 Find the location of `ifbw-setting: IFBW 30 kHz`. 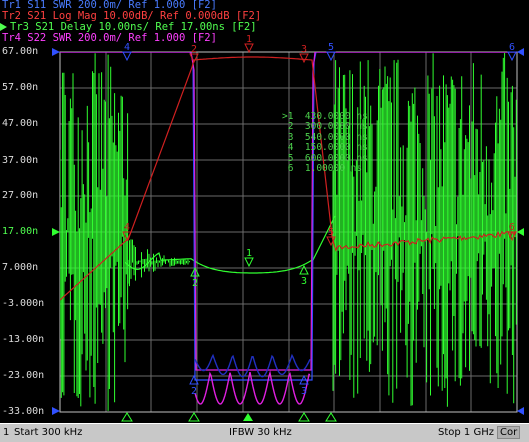

ifbw-setting: IFBW 30 kHz is located at coordinates (260, 432).